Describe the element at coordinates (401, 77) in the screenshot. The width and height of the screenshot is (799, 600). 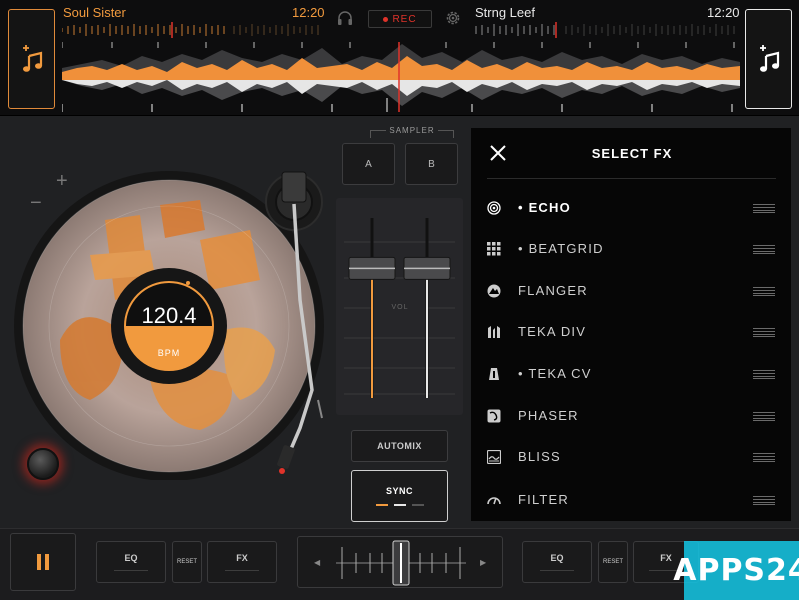
I see `main-waveform` at that location.